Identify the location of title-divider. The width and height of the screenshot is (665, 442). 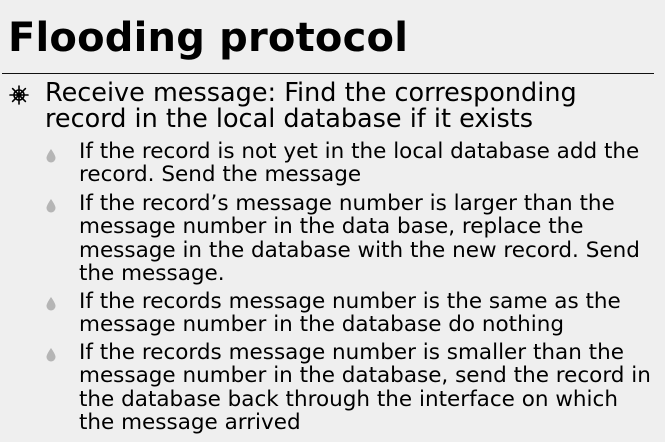
(328, 73).